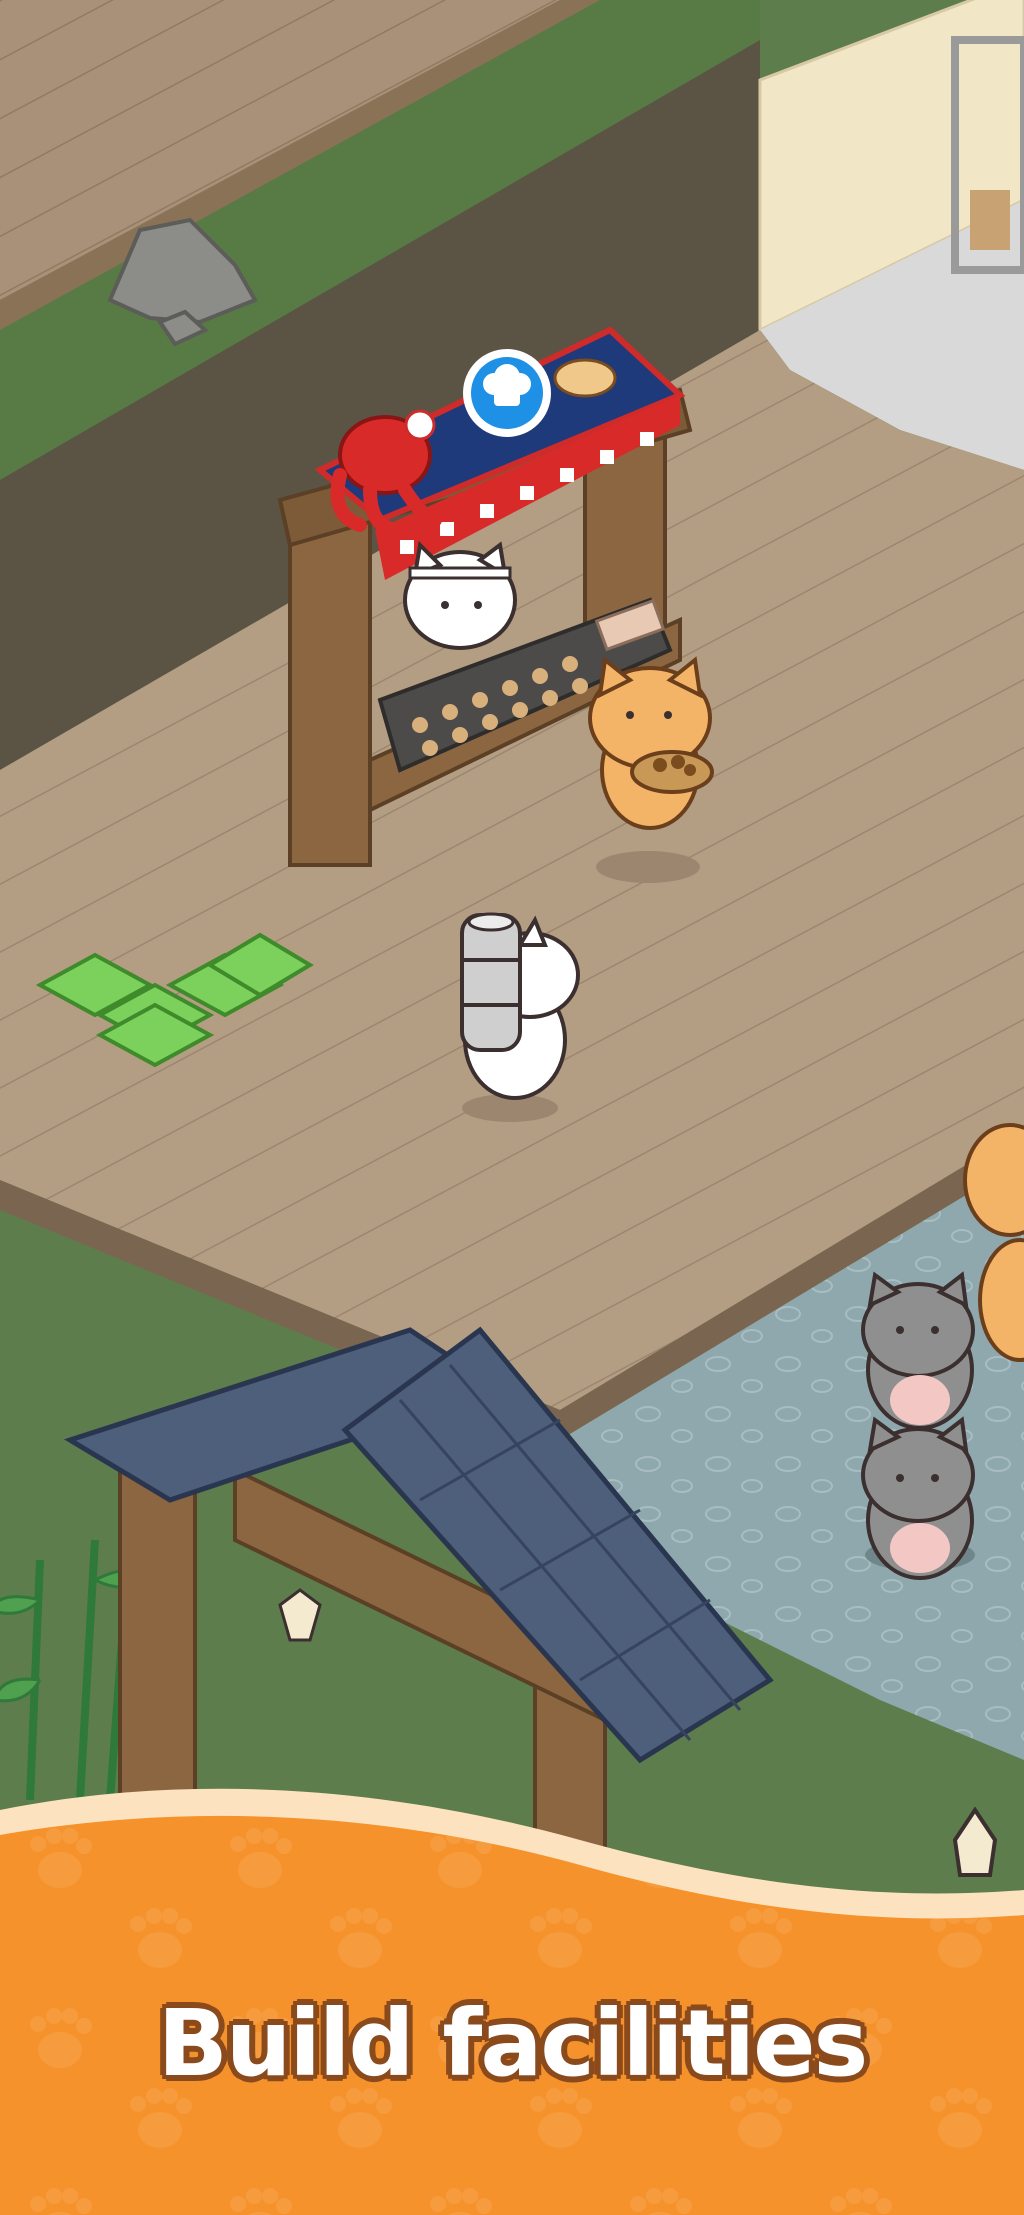  Describe the element at coordinates (460, 595) in the screenshot. I see `white-chef-cat` at that location.